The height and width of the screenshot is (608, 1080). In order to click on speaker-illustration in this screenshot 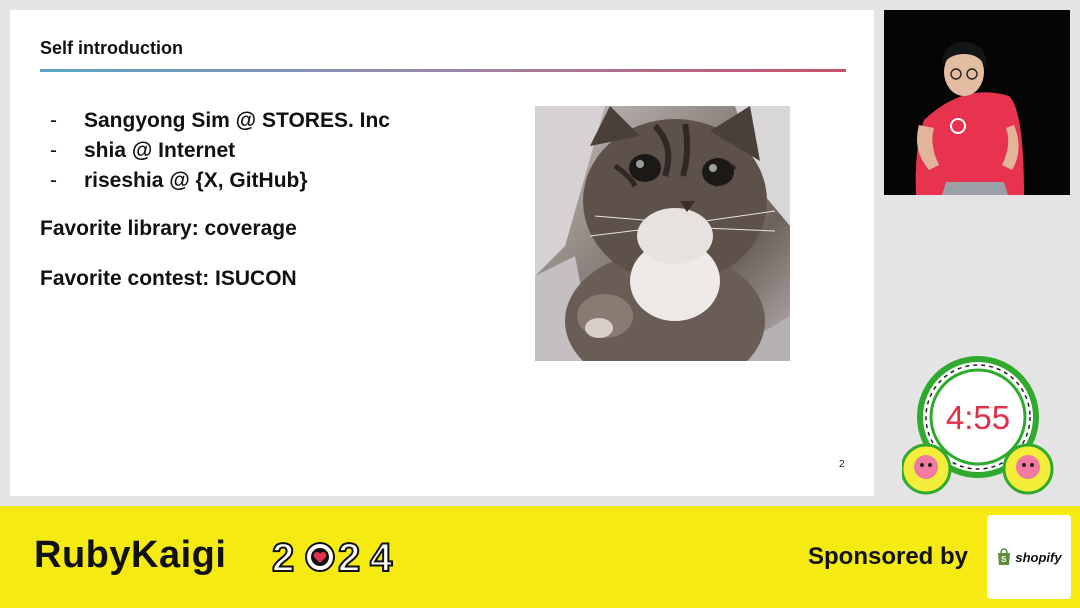, I will do `click(969, 118)`.